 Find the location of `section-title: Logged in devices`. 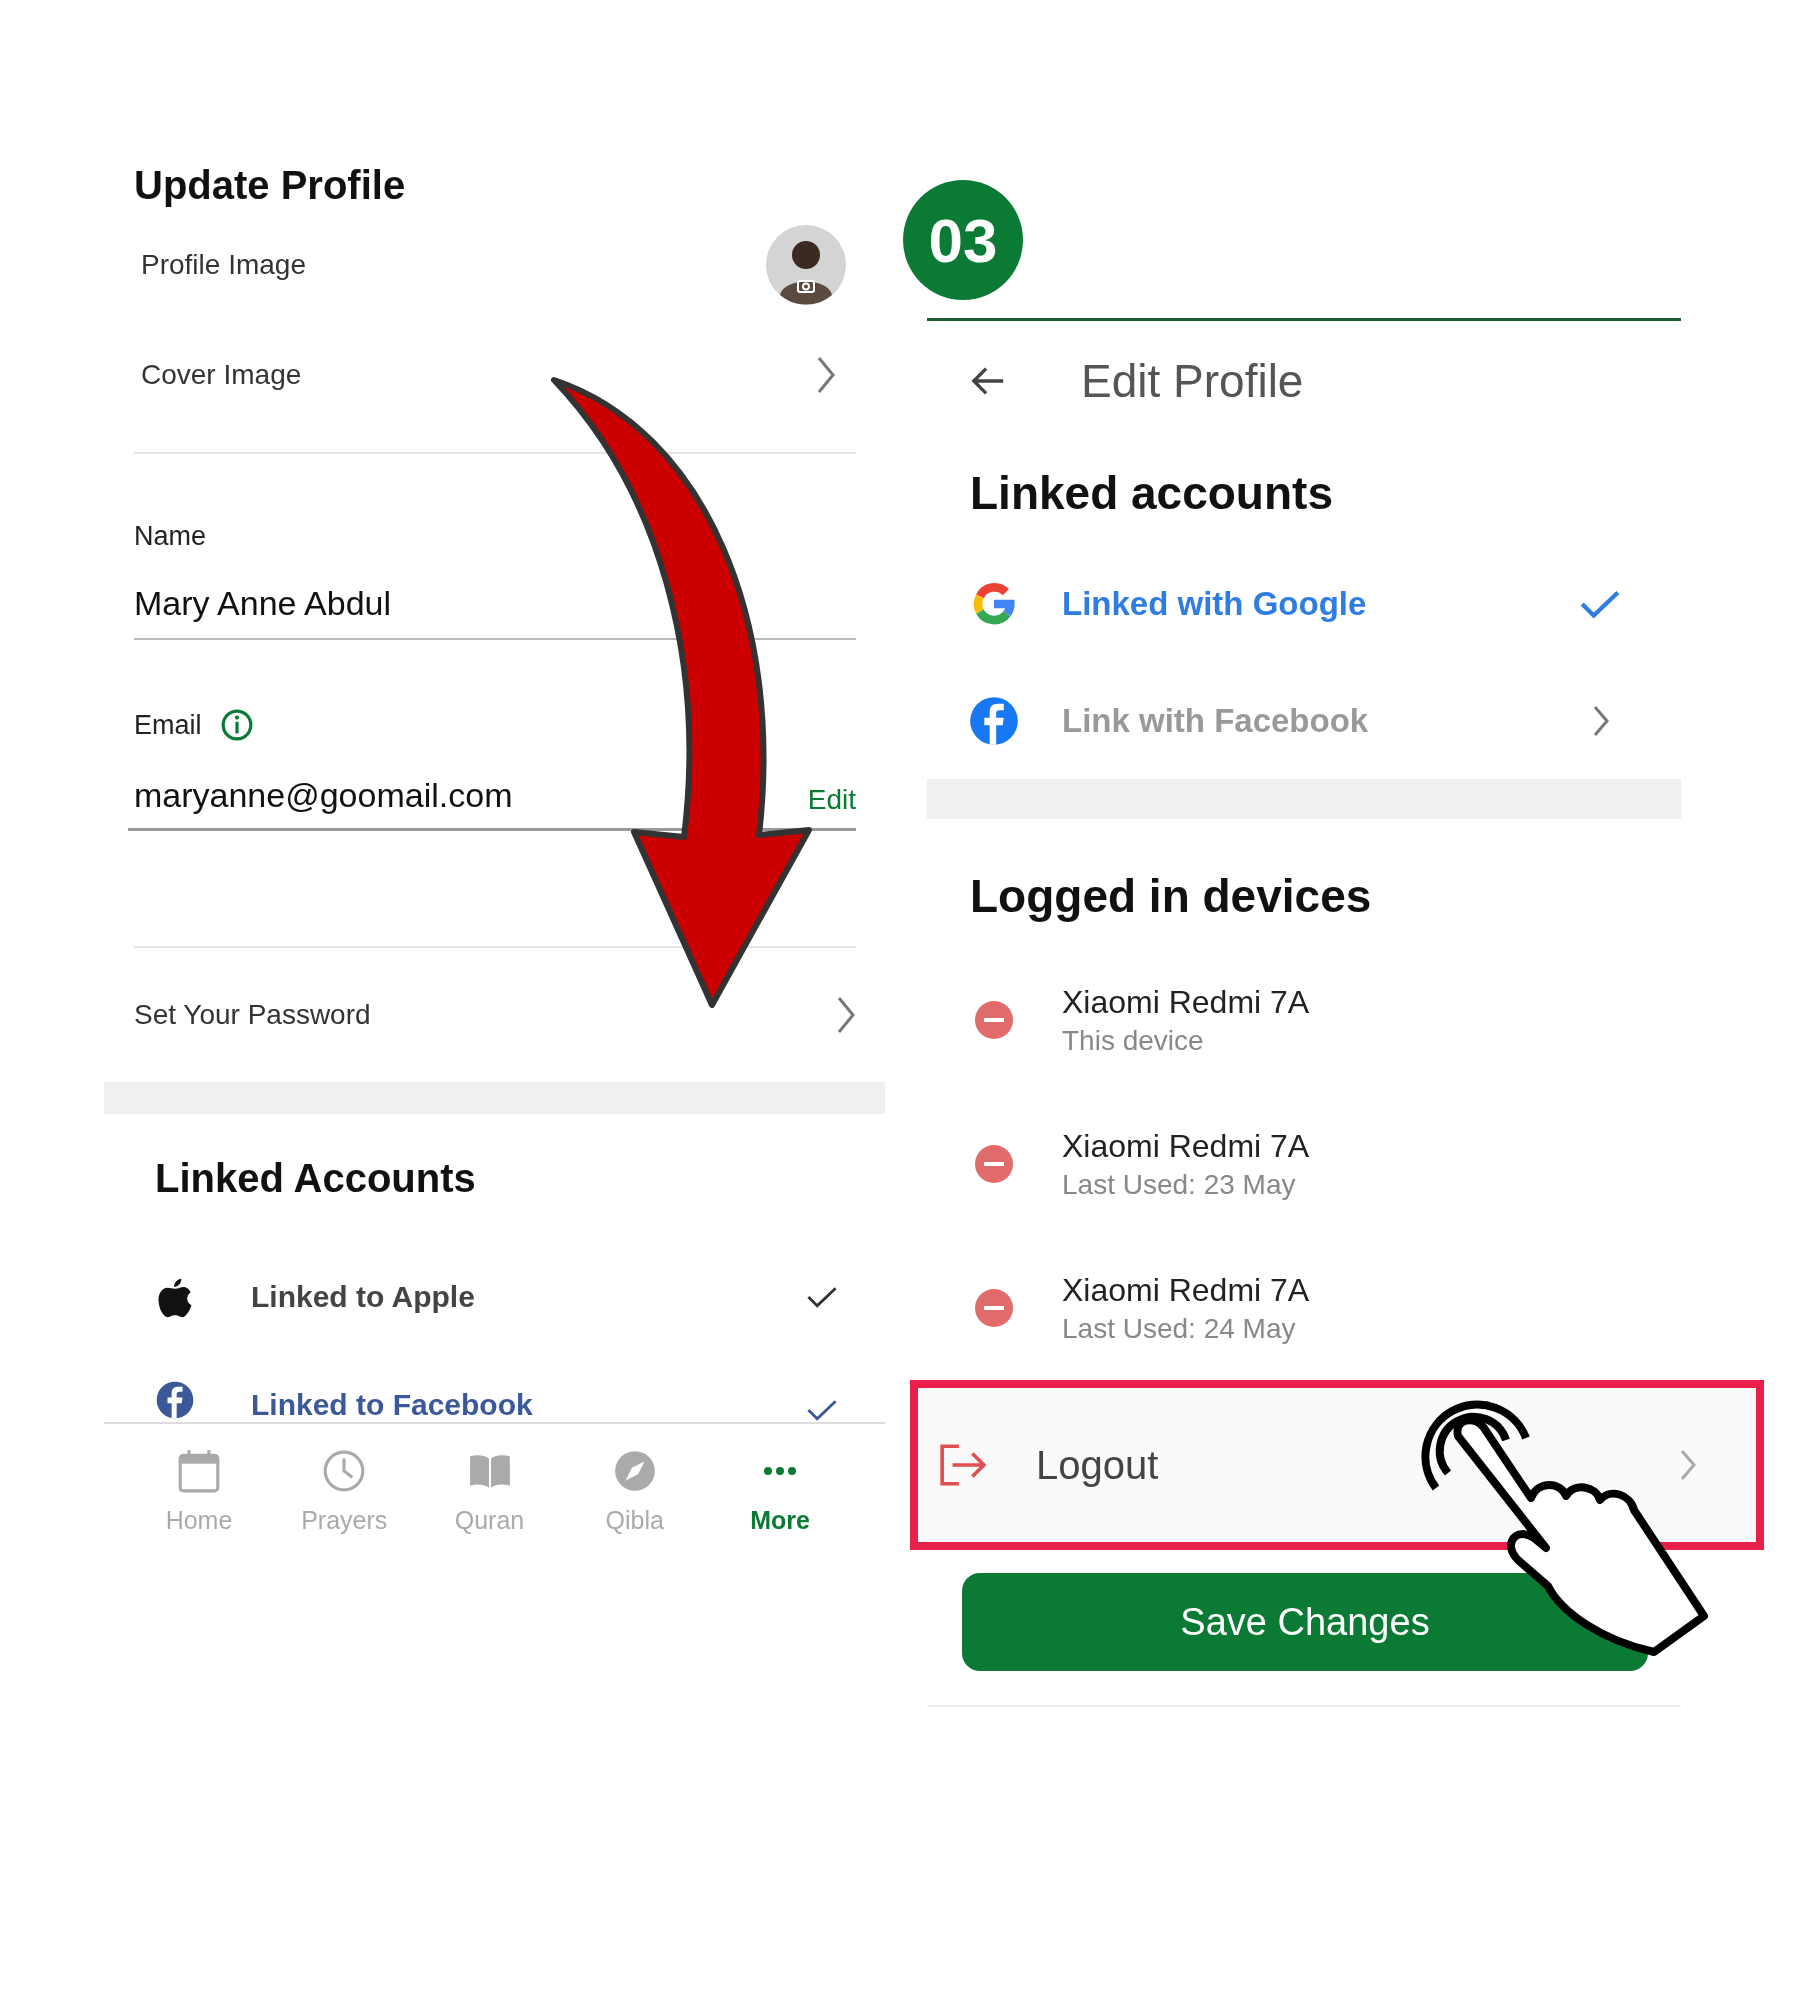

section-title: Logged in devices is located at coordinates (1171, 896).